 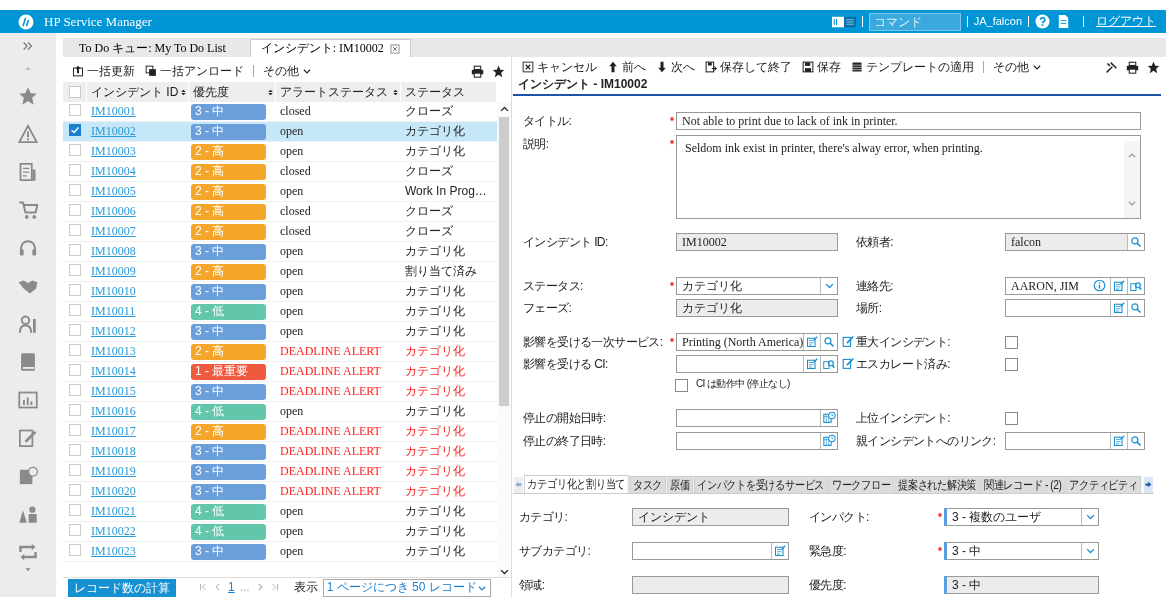 What do you see at coordinates (908, 176) in the screenshot?
I see `text-area: Seldom ink exist in printer, there's alway error, when printing.` at bounding box center [908, 176].